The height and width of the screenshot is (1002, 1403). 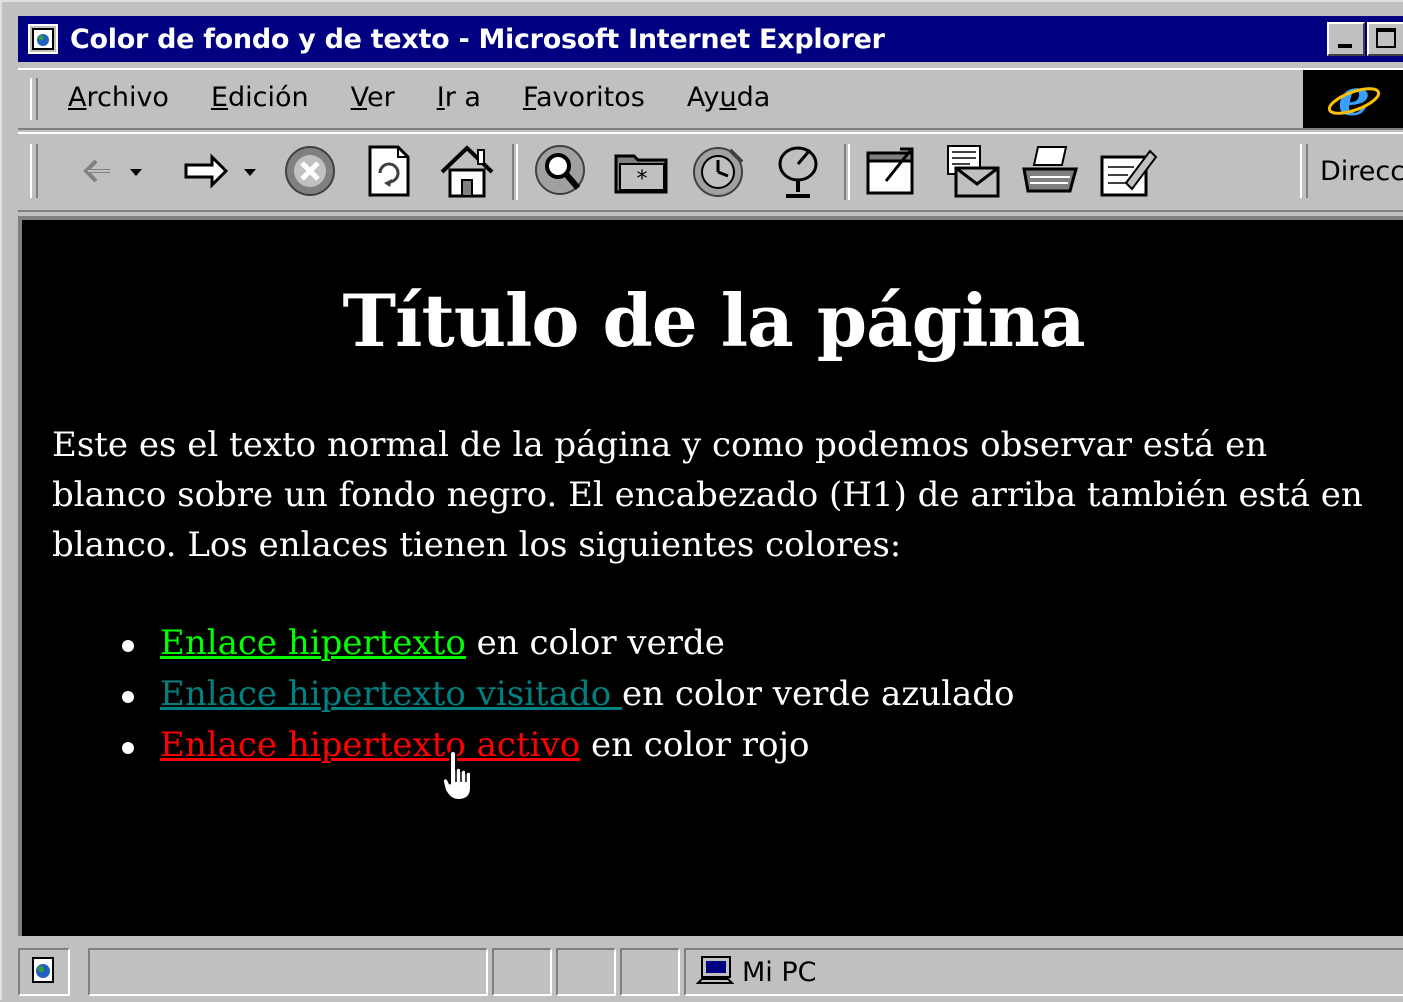 I want to click on edit-button, so click(x=1128, y=173).